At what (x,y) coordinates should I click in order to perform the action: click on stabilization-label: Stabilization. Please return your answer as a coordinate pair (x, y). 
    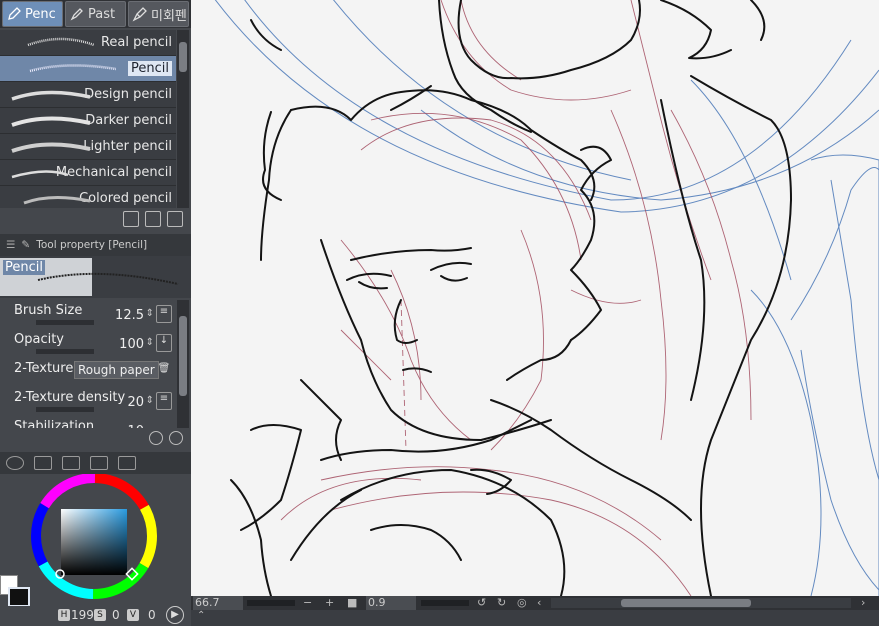
    Looking at the image, I should click on (54, 423).